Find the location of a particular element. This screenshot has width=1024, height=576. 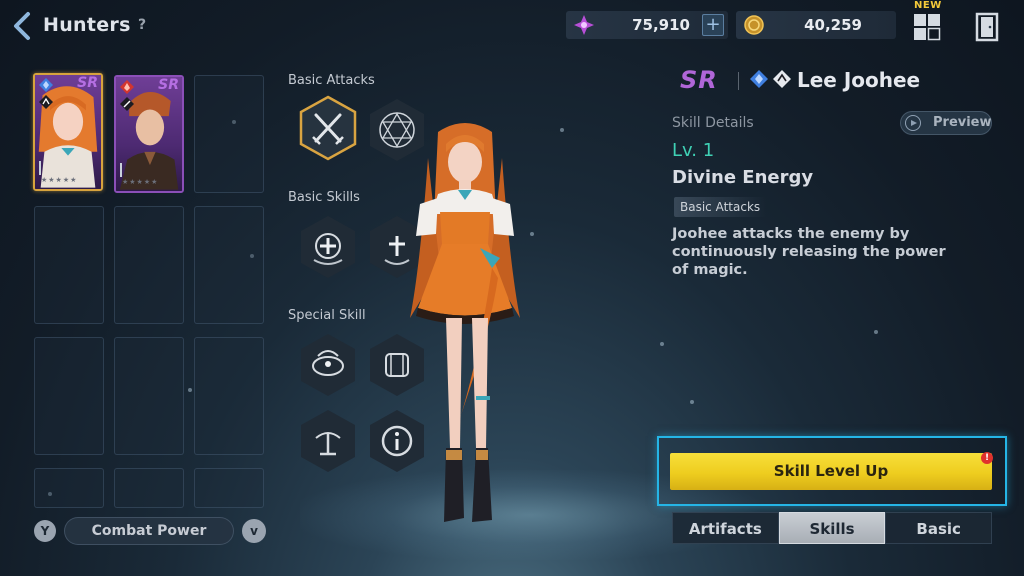

filter-icon: Y is located at coordinates (45, 531).